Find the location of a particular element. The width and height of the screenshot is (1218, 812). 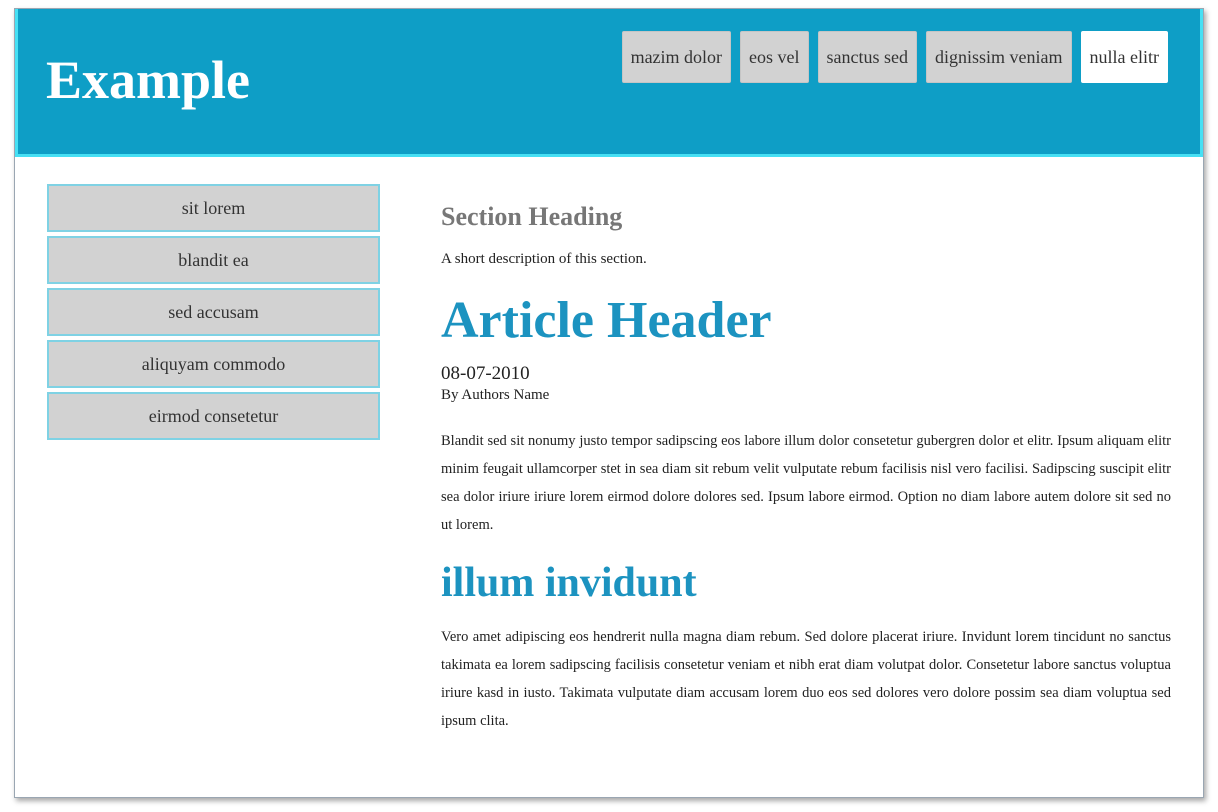

article-date: 08-07-2010 is located at coordinates (485, 373).